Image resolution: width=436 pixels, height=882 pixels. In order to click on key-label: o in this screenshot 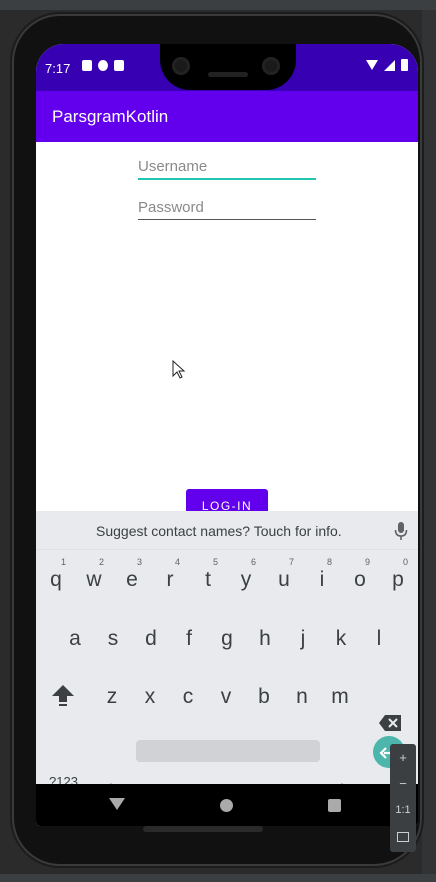, I will do `click(360, 579)`.